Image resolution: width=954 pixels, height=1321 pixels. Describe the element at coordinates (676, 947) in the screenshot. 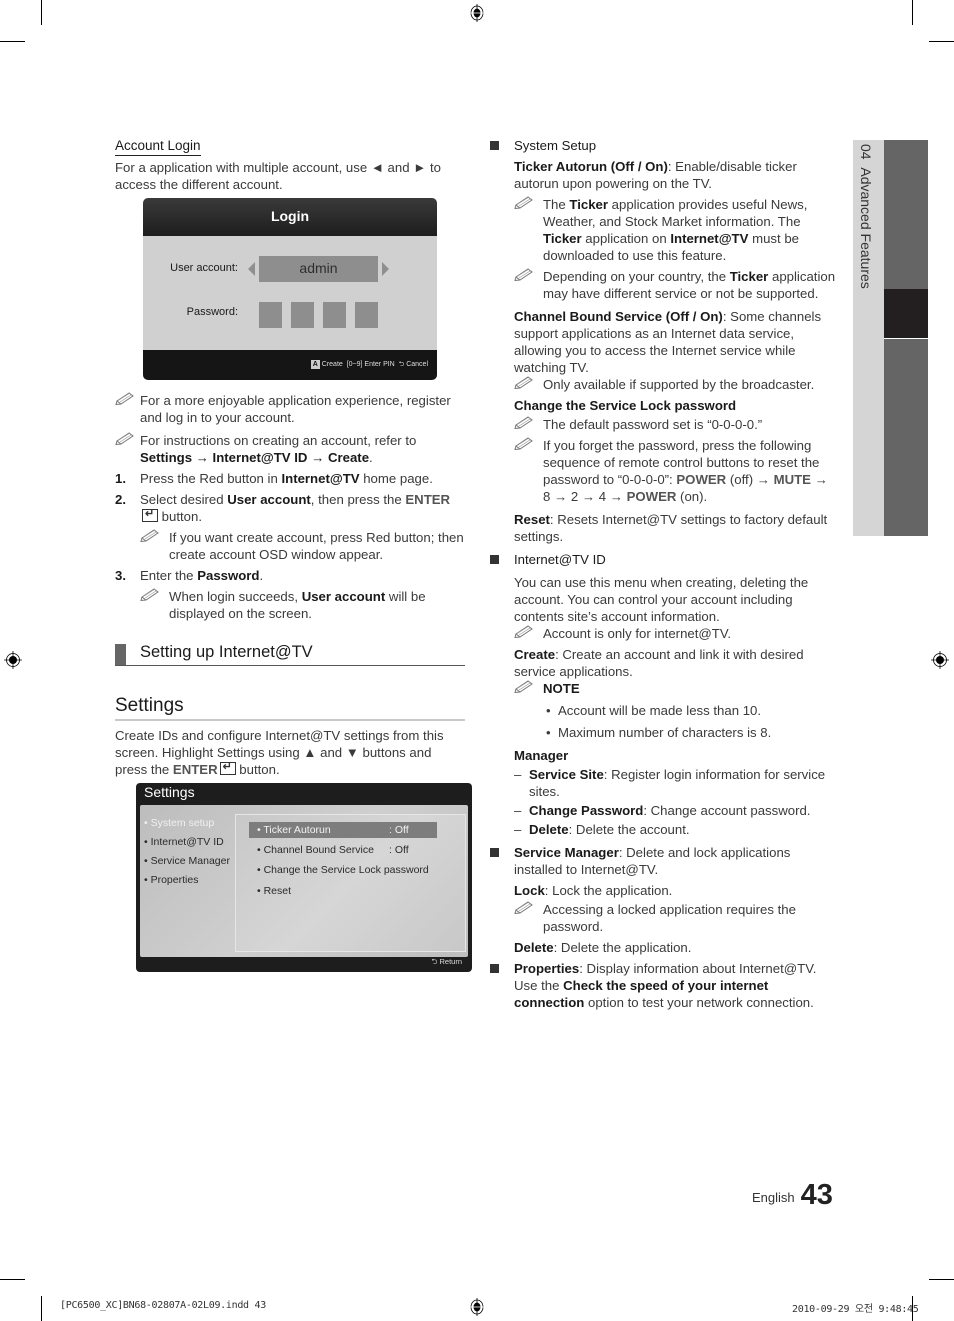

I see `delete-paragraph: Delete: Delete the application.` at that location.